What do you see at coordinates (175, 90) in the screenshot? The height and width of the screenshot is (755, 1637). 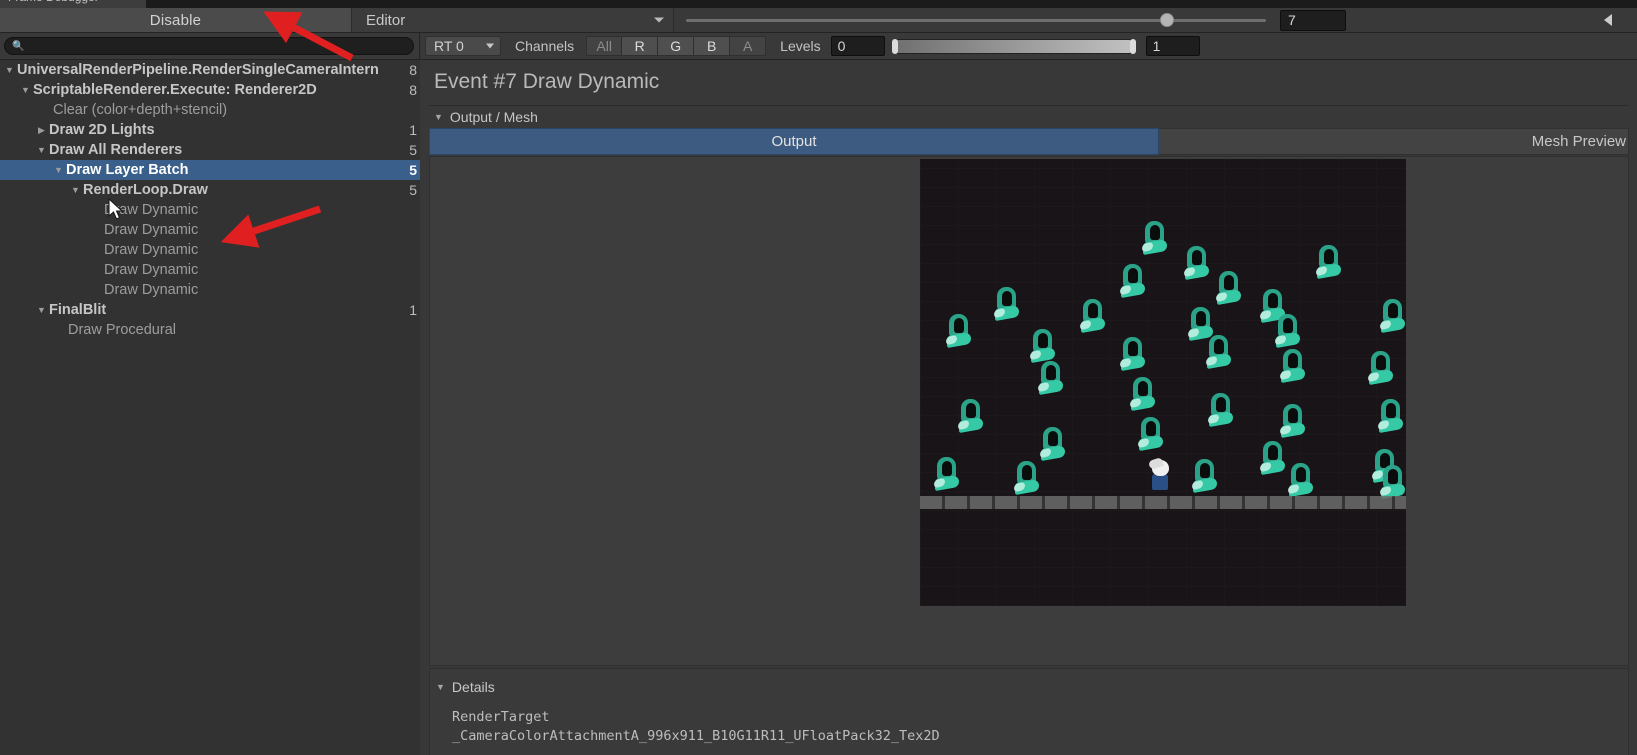 I see `tree-row-label: ScriptableRenderer.Execute: Renderer2D` at bounding box center [175, 90].